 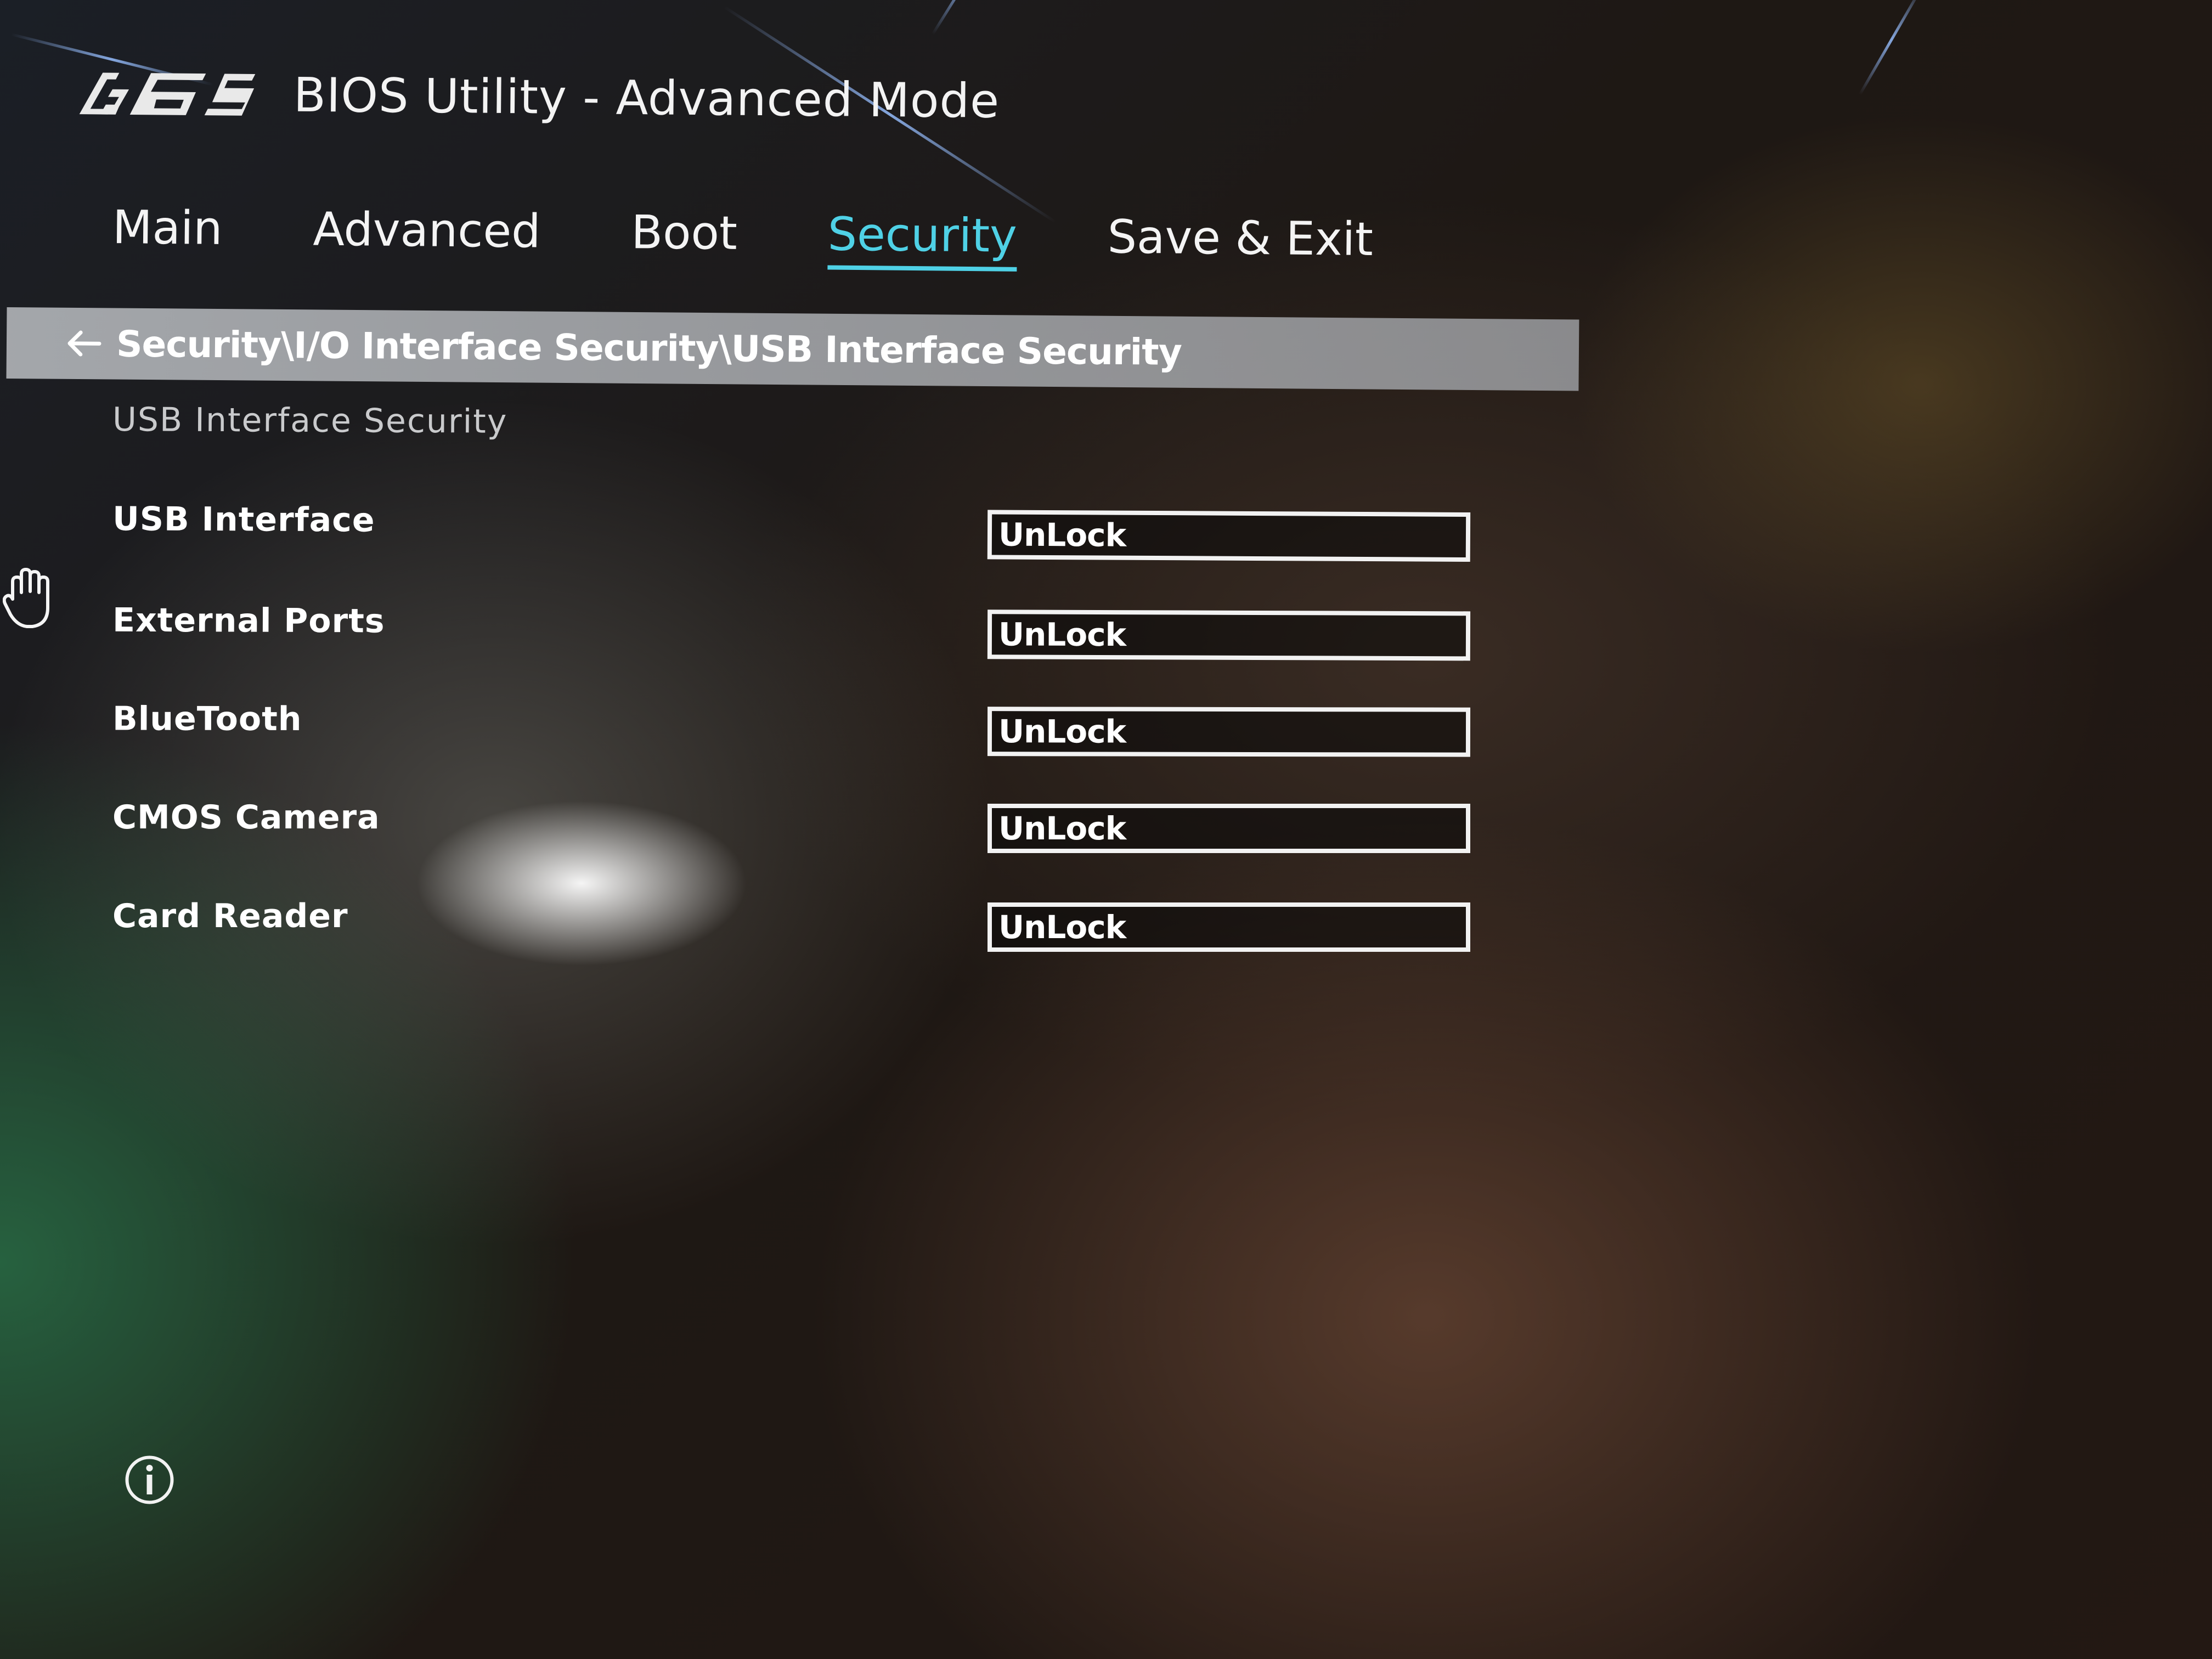 What do you see at coordinates (1229, 536) in the screenshot?
I see `usb-interface-select: UnLock` at bounding box center [1229, 536].